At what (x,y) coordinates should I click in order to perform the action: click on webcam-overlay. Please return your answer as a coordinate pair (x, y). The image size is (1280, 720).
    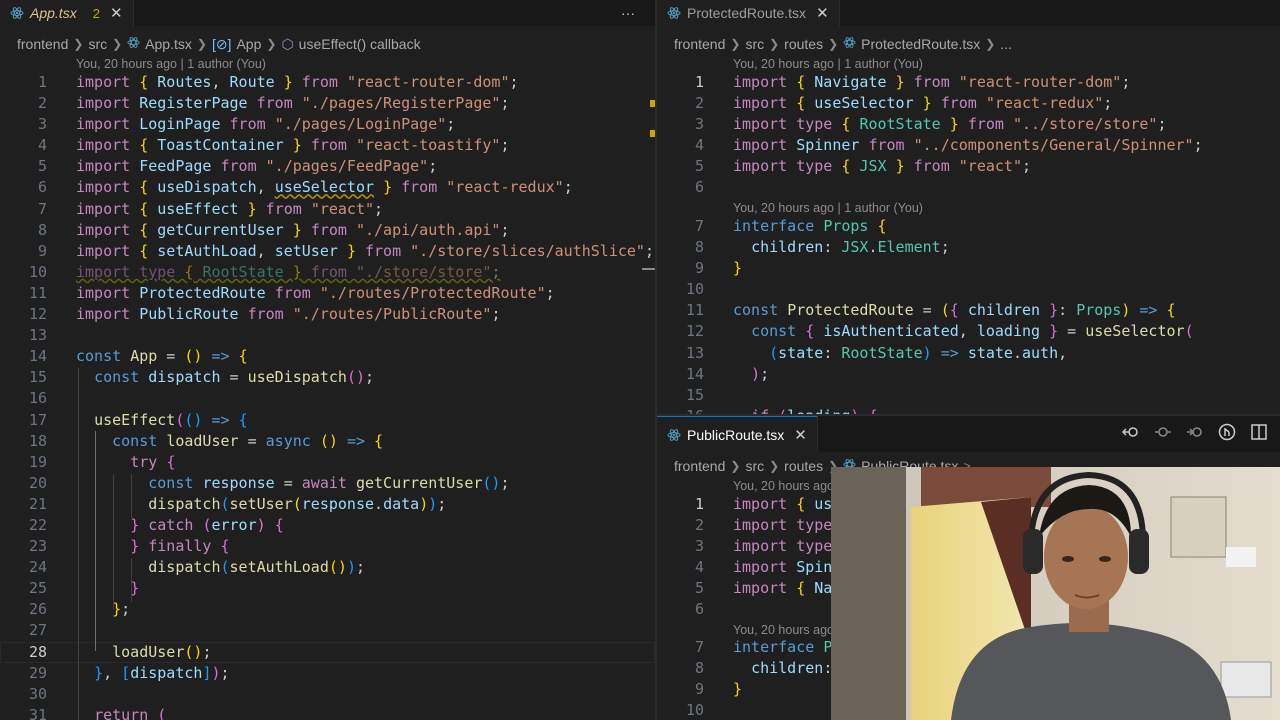
    Looking at the image, I should click on (1055, 593).